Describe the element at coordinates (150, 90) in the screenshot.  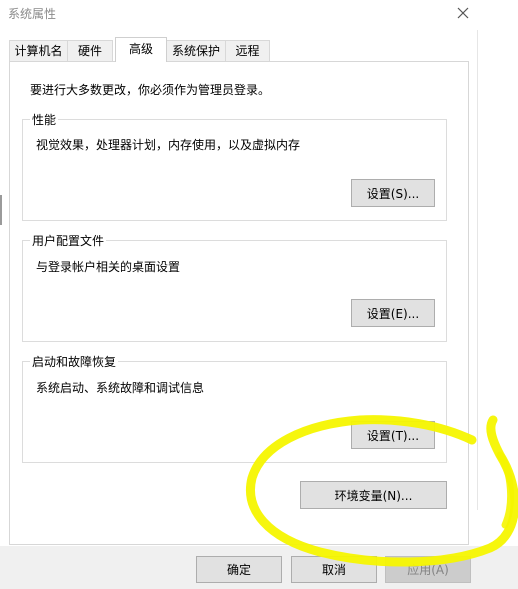
I see `admin-note: 要进行大多数更改，你必须作为管理员登录。` at that location.